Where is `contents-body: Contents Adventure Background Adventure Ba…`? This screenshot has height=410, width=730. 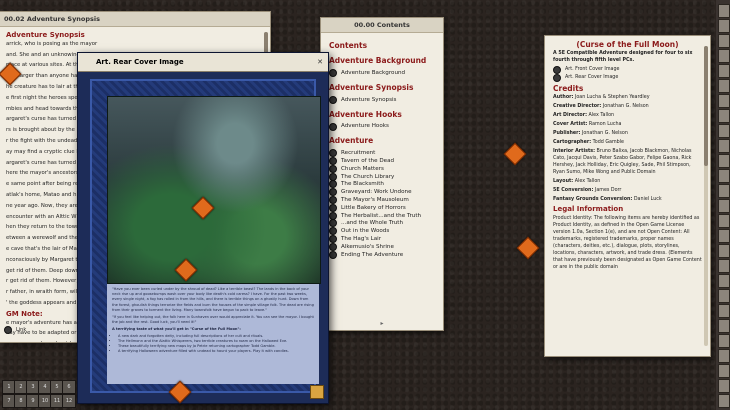 contents-body: Contents Adventure Background Adventure Ba… is located at coordinates (382, 147).